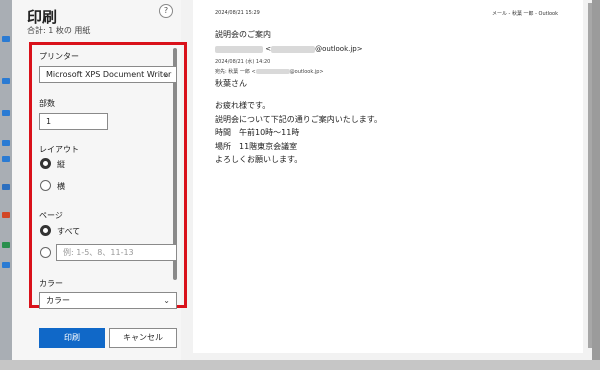  What do you see at coordinates (243, 62) in the screenshot?
I see `email-sent-time: 2024/08/21 (水) 14:20` at bounding box center [243, 62].